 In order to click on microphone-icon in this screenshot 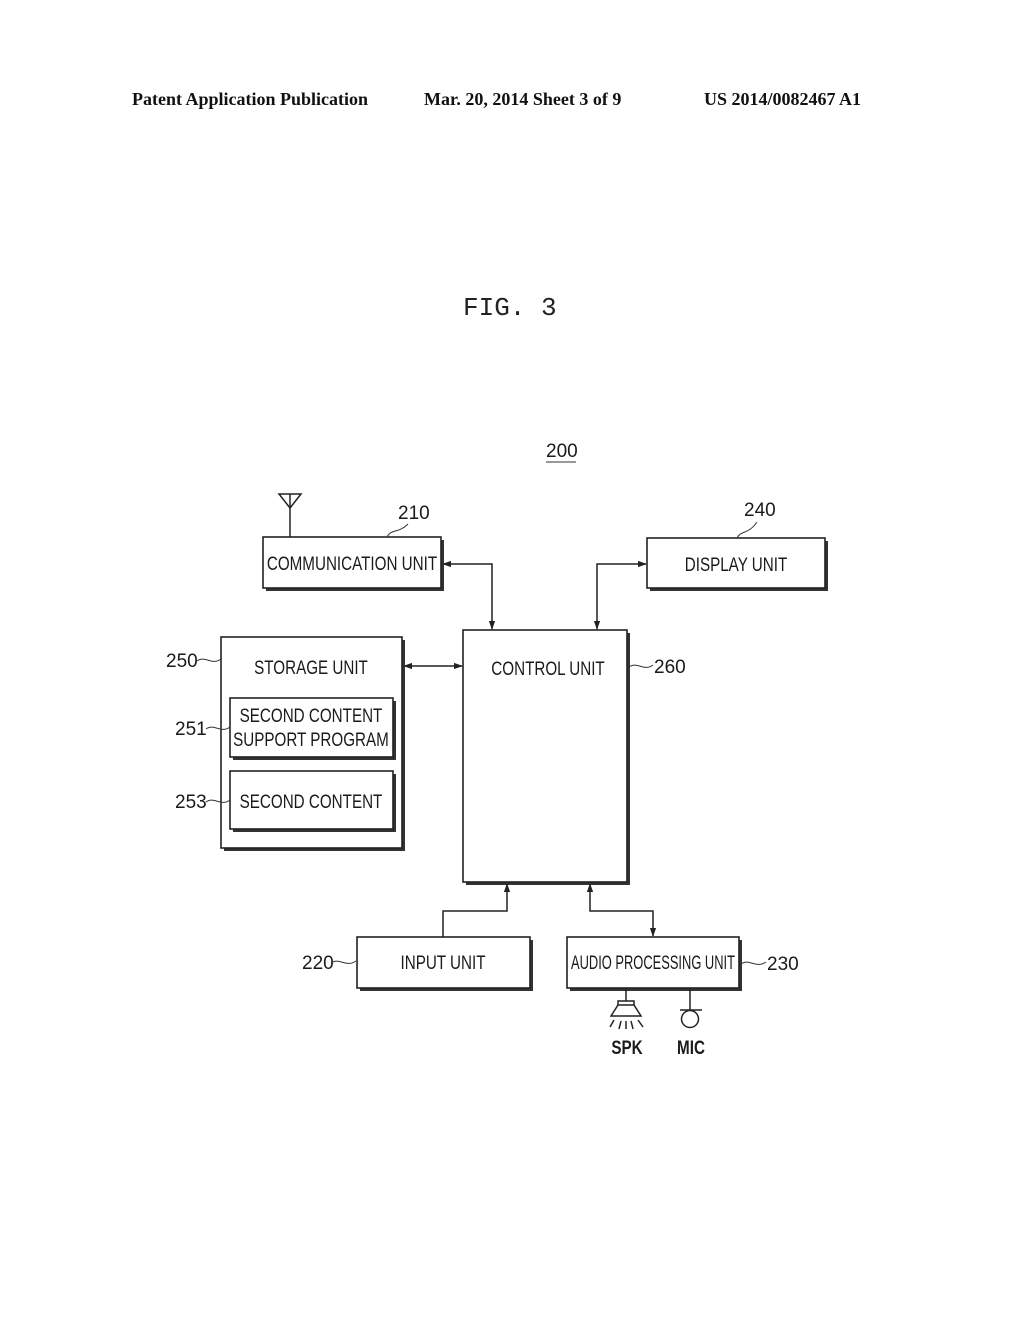, I will do `click(691, 1008)`.